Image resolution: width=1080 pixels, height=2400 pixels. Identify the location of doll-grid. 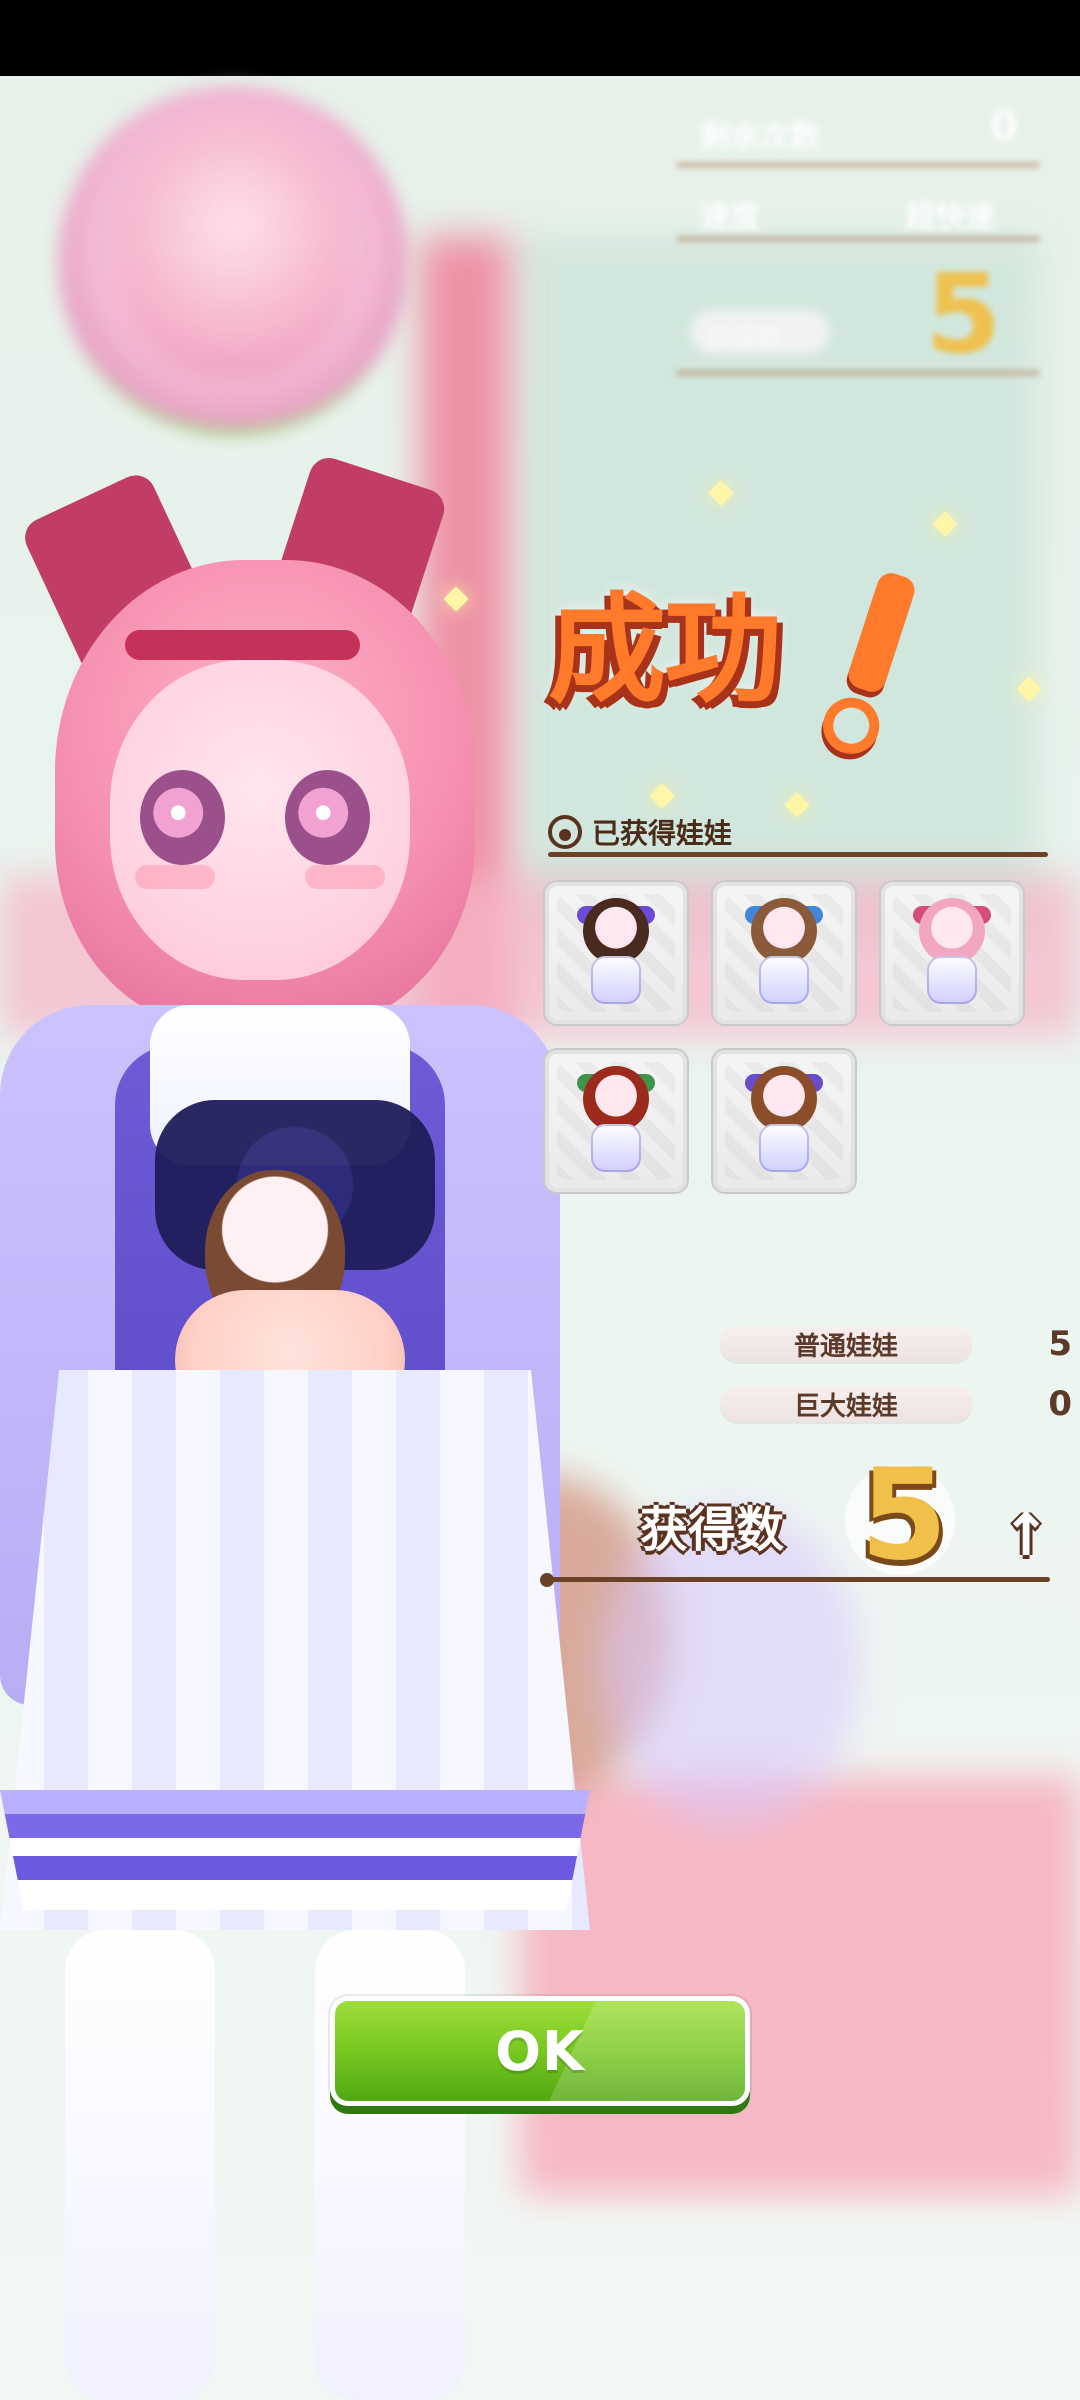
(795, 1042).